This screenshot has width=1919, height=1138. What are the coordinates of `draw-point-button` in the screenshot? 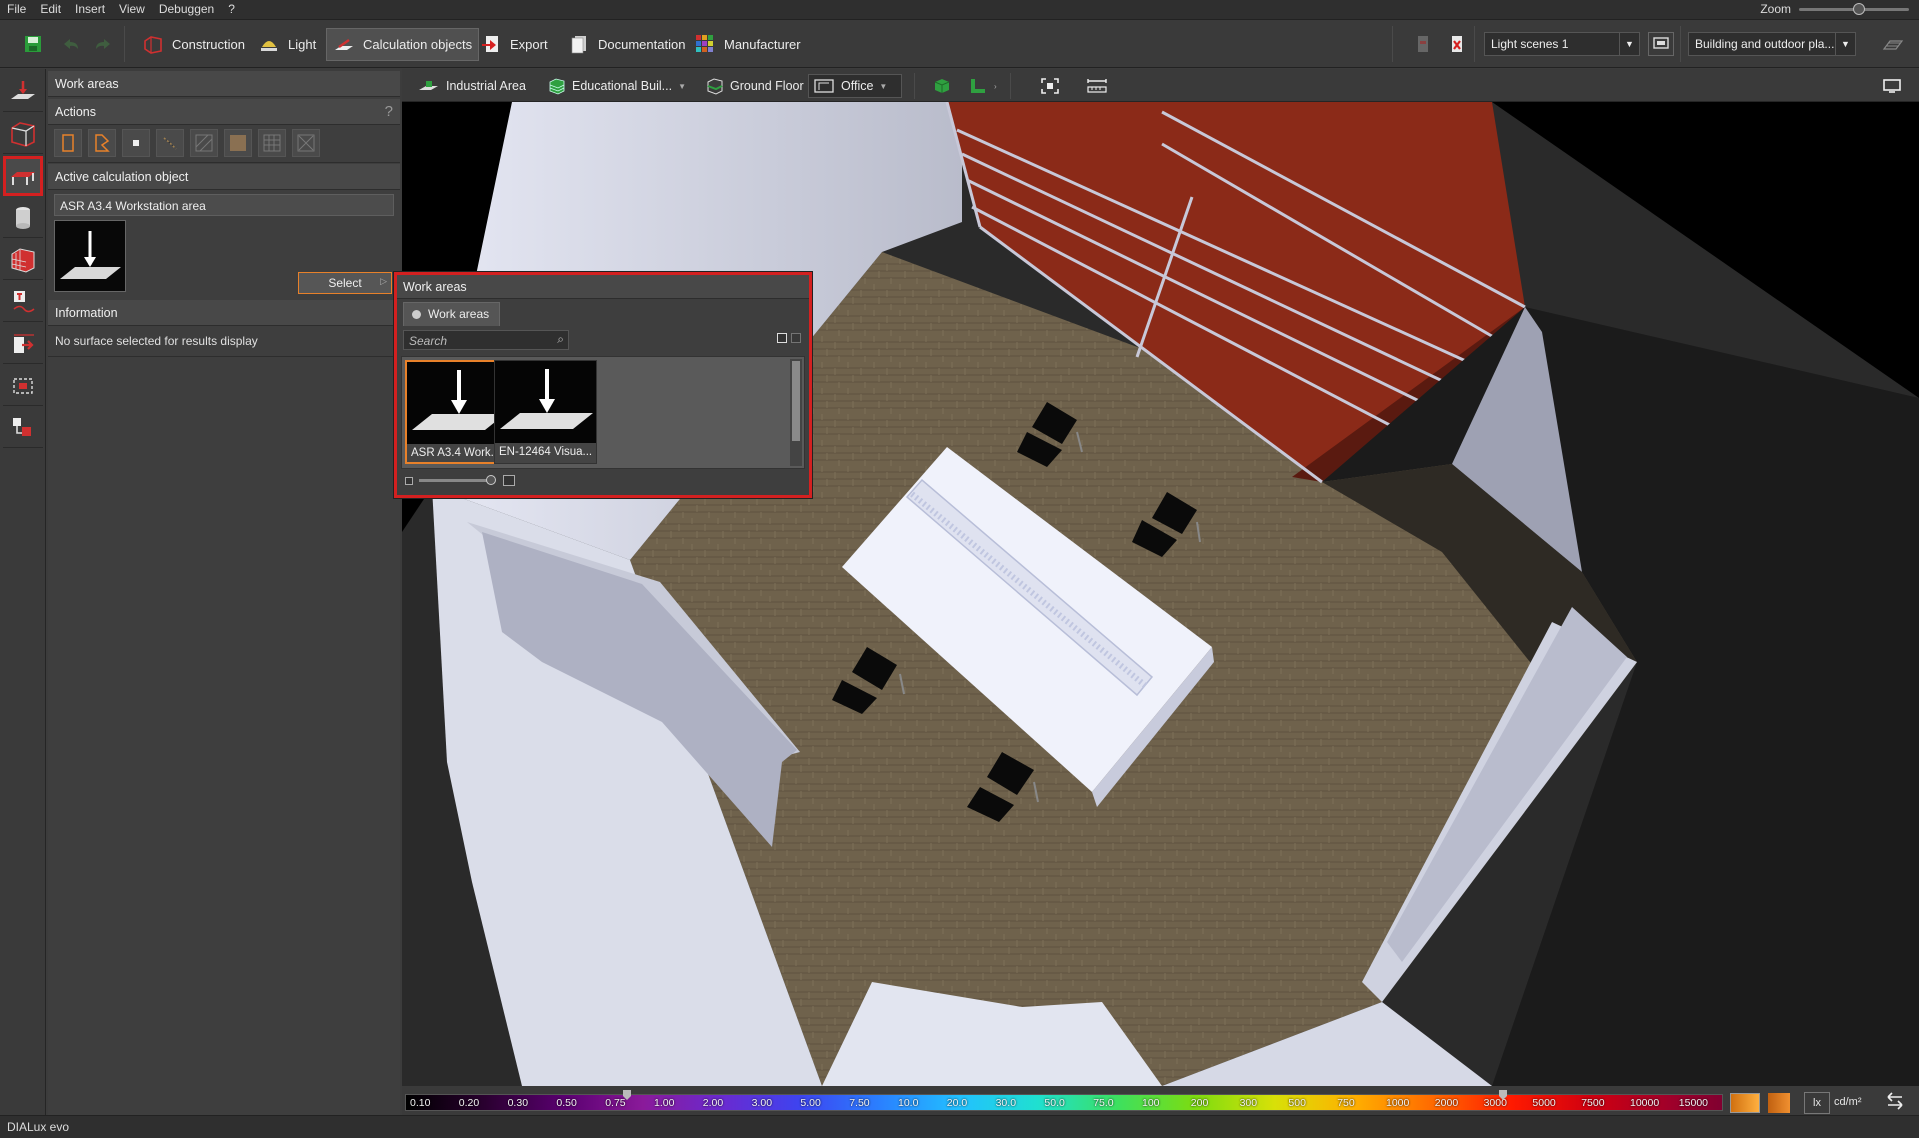 It's located at (136, 143).